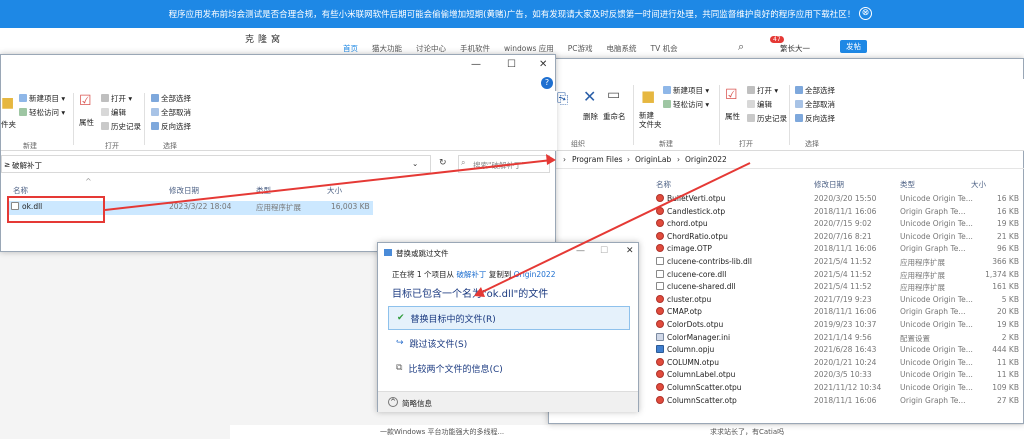 The height and width of the screenshot is (439, 1024). I want to click on arrow-to-breadcrumb, so click(328, 185).